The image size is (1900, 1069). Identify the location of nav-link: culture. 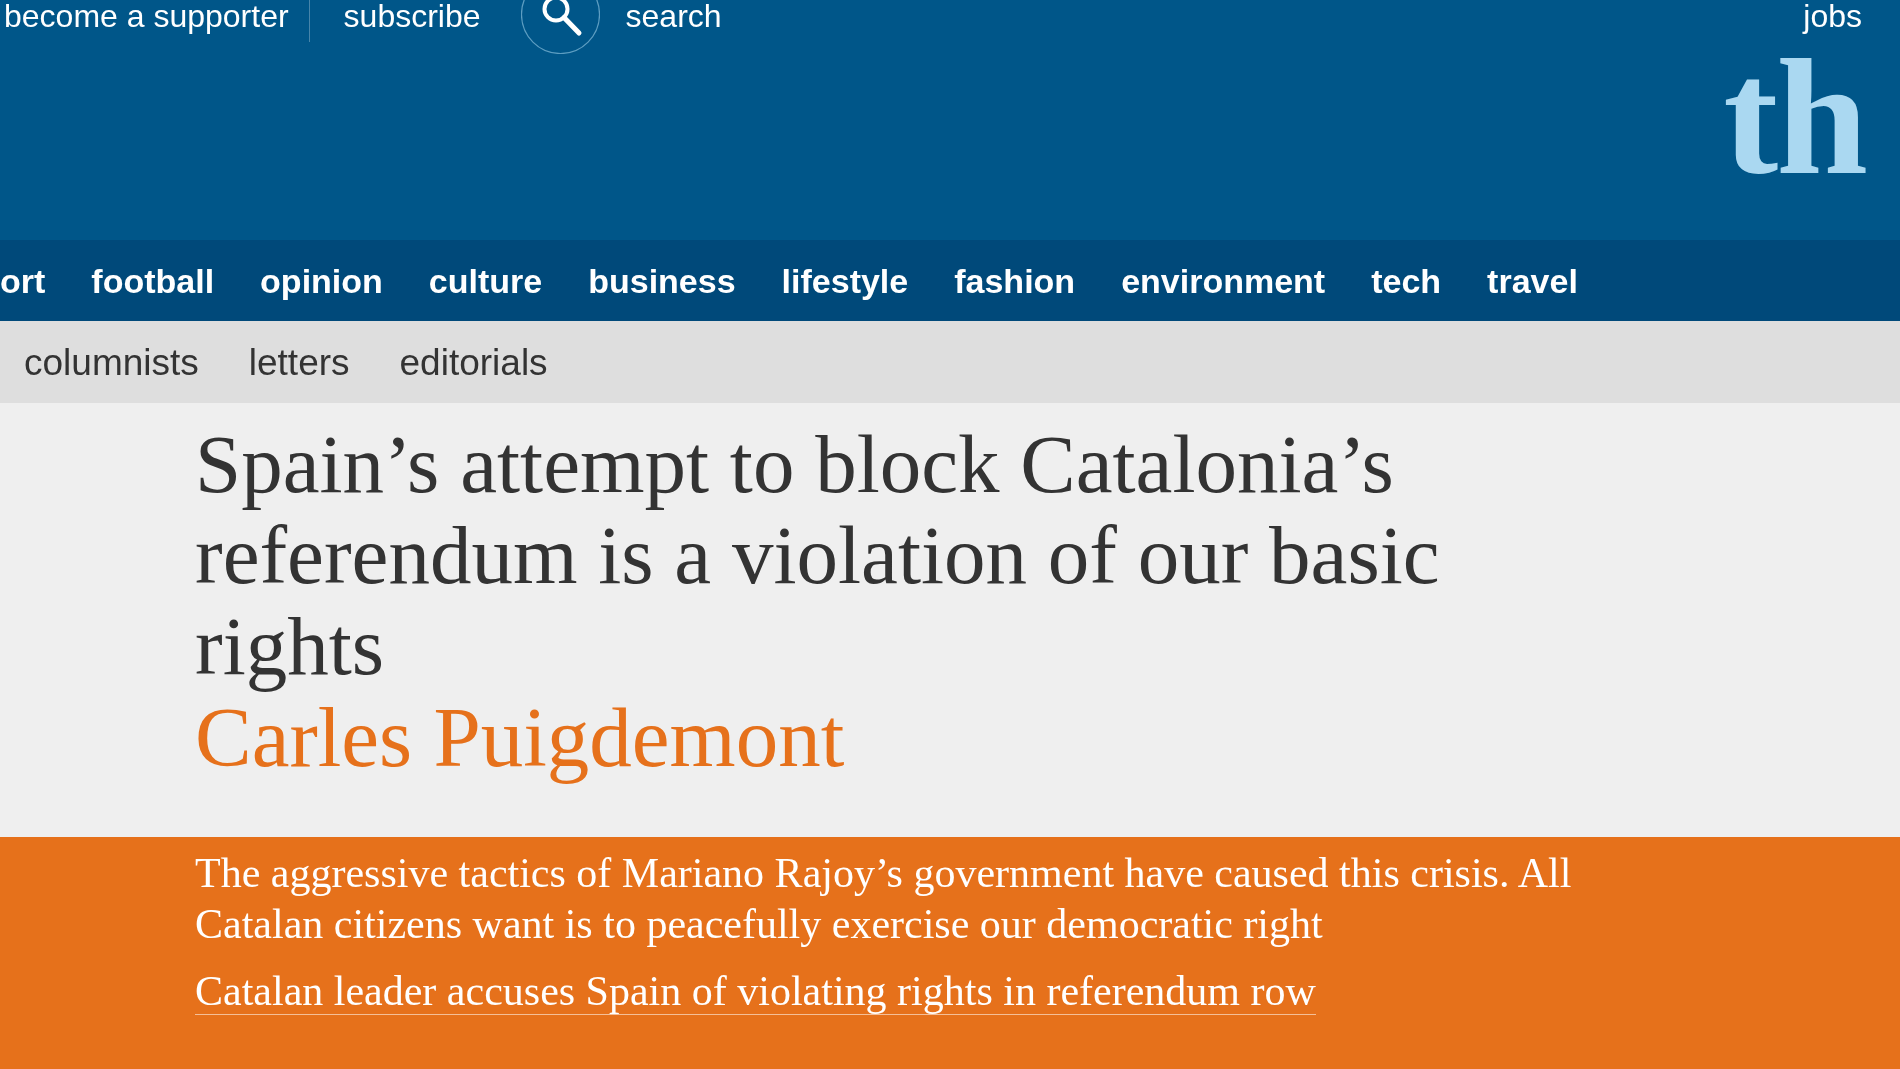
(485, 280).